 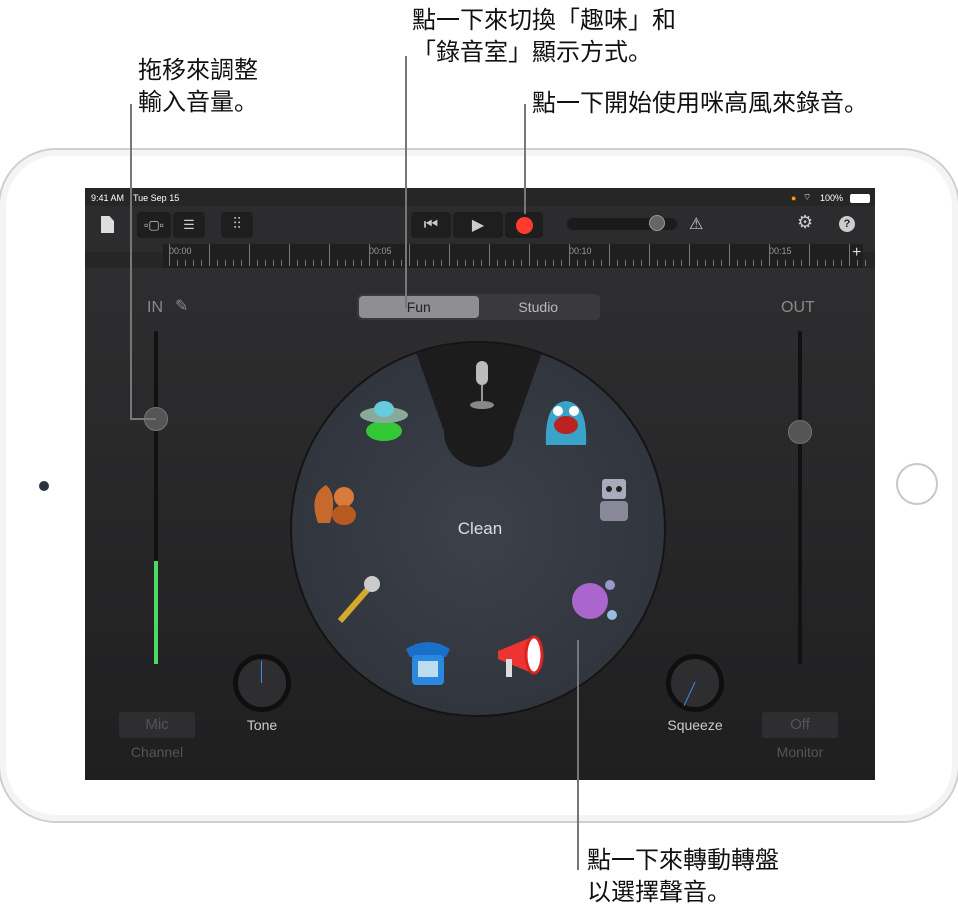 I want to click on rewind-icon: ⏮, so click(x=431, y=224).